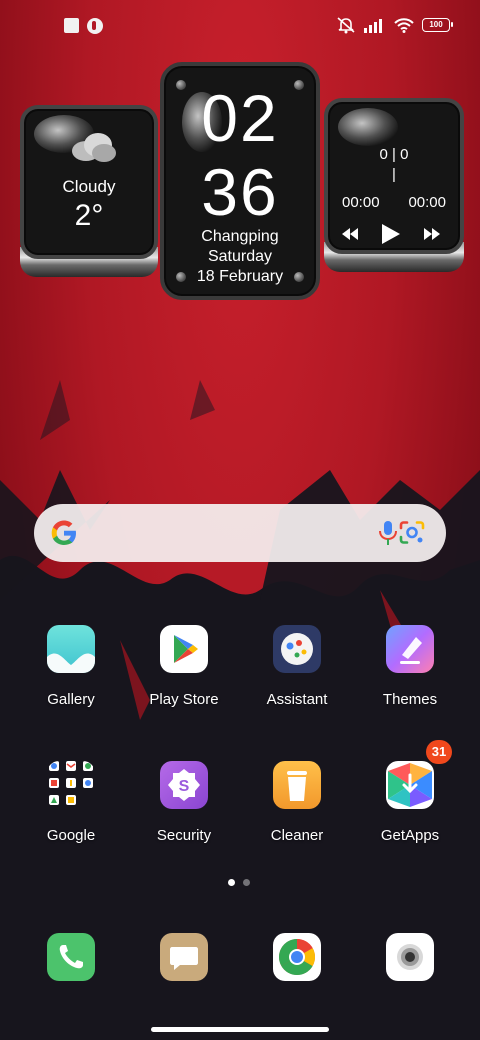  Describe the element at coordinates (63, 532) in the screenshot. I see `google-g-icon` at that location.